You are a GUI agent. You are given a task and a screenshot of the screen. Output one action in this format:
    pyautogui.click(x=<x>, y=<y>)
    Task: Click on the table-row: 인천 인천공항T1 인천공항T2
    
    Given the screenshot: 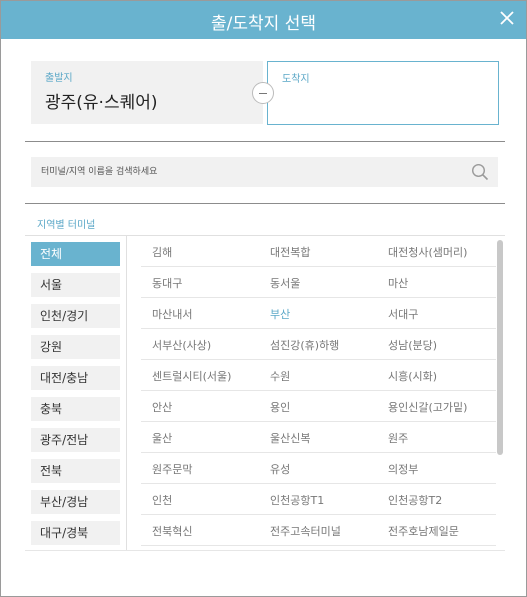 What is the action you would take?
    pyautogui.click(x=318, y=499)
    